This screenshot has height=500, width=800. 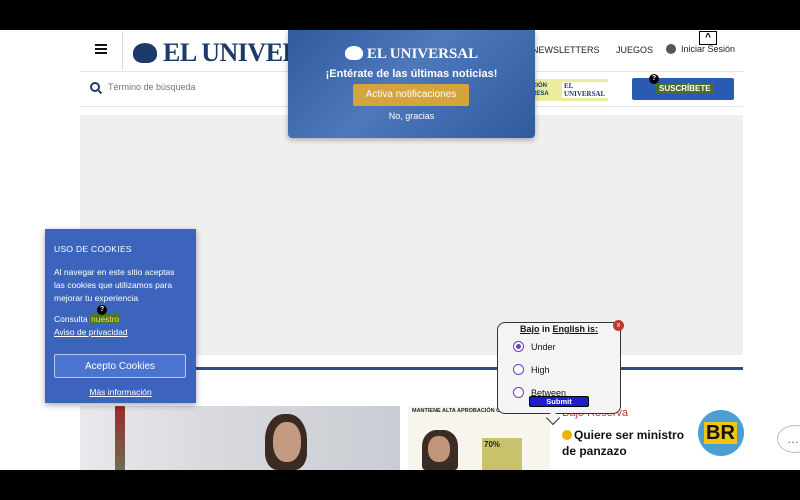 I want to click on login-link: Iniciar Sesión, so click(x=700, y=49).